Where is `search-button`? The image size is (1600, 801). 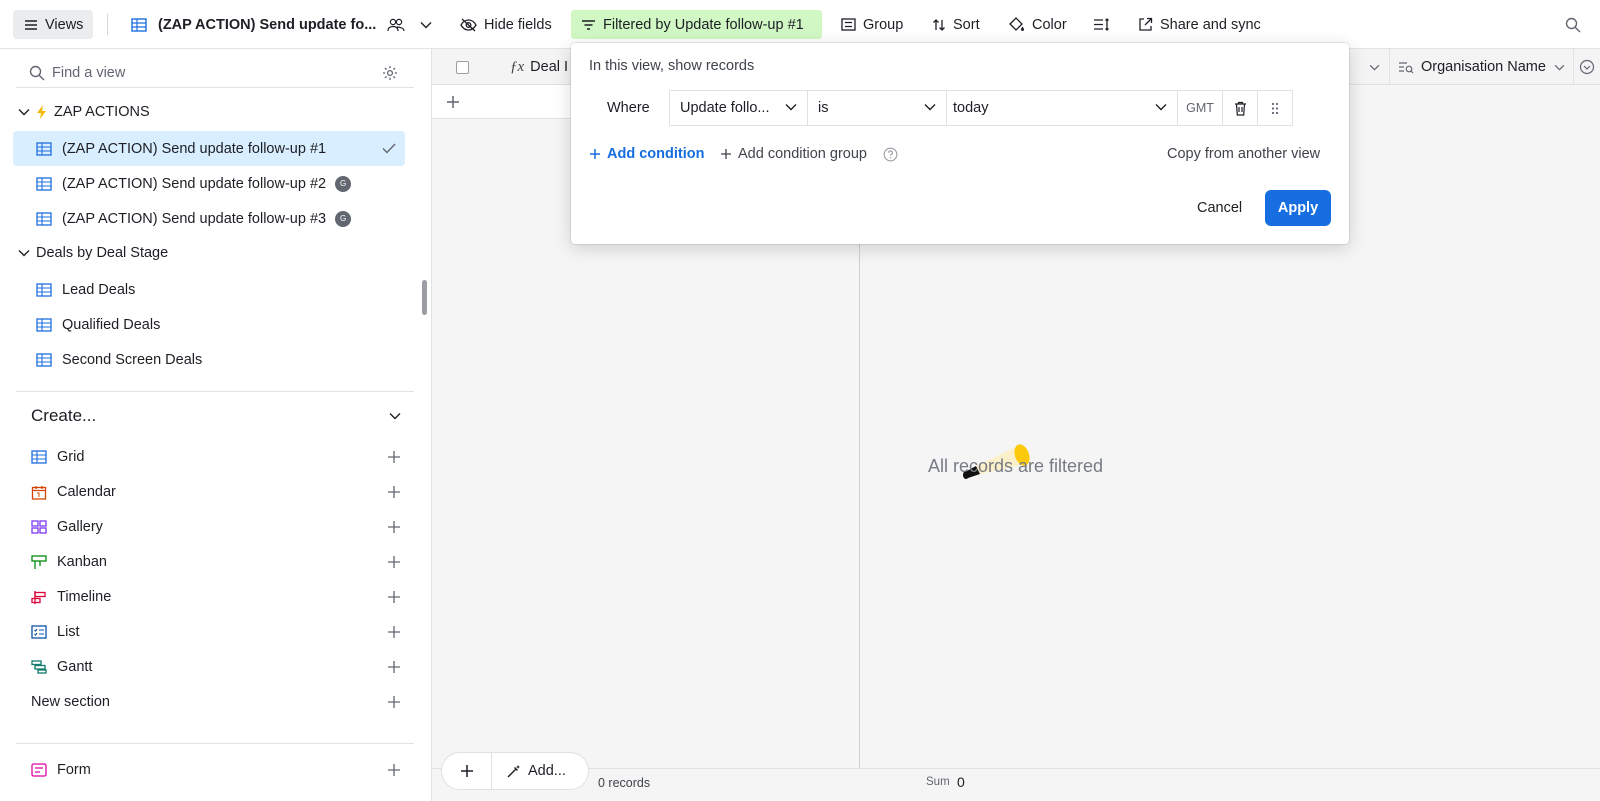
search-button is located at coordinates (1573, 24).